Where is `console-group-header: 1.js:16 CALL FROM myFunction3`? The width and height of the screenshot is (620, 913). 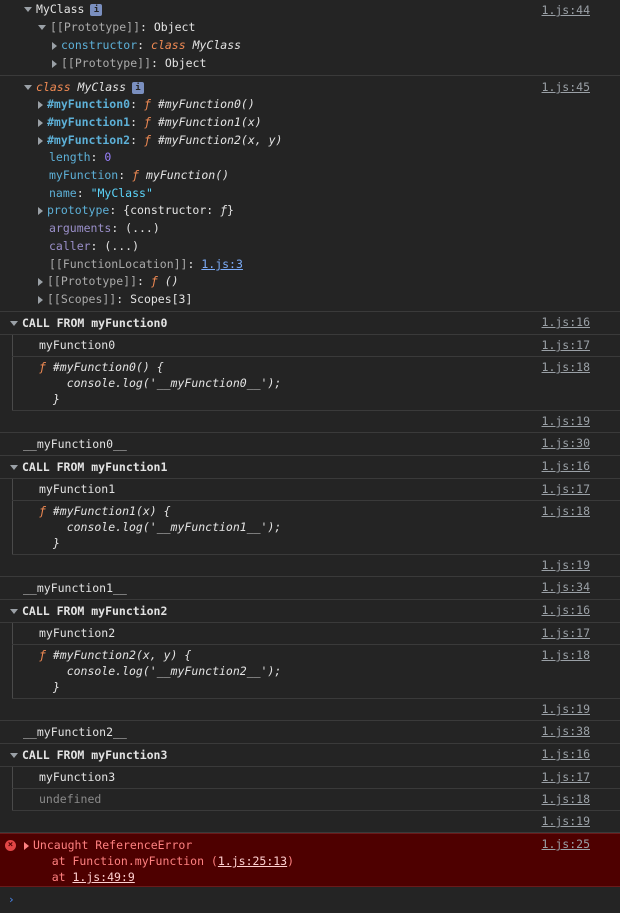
console-group-header: 1.js:16 CALL FROM myFunction3 is located at coordinates (310, 755).